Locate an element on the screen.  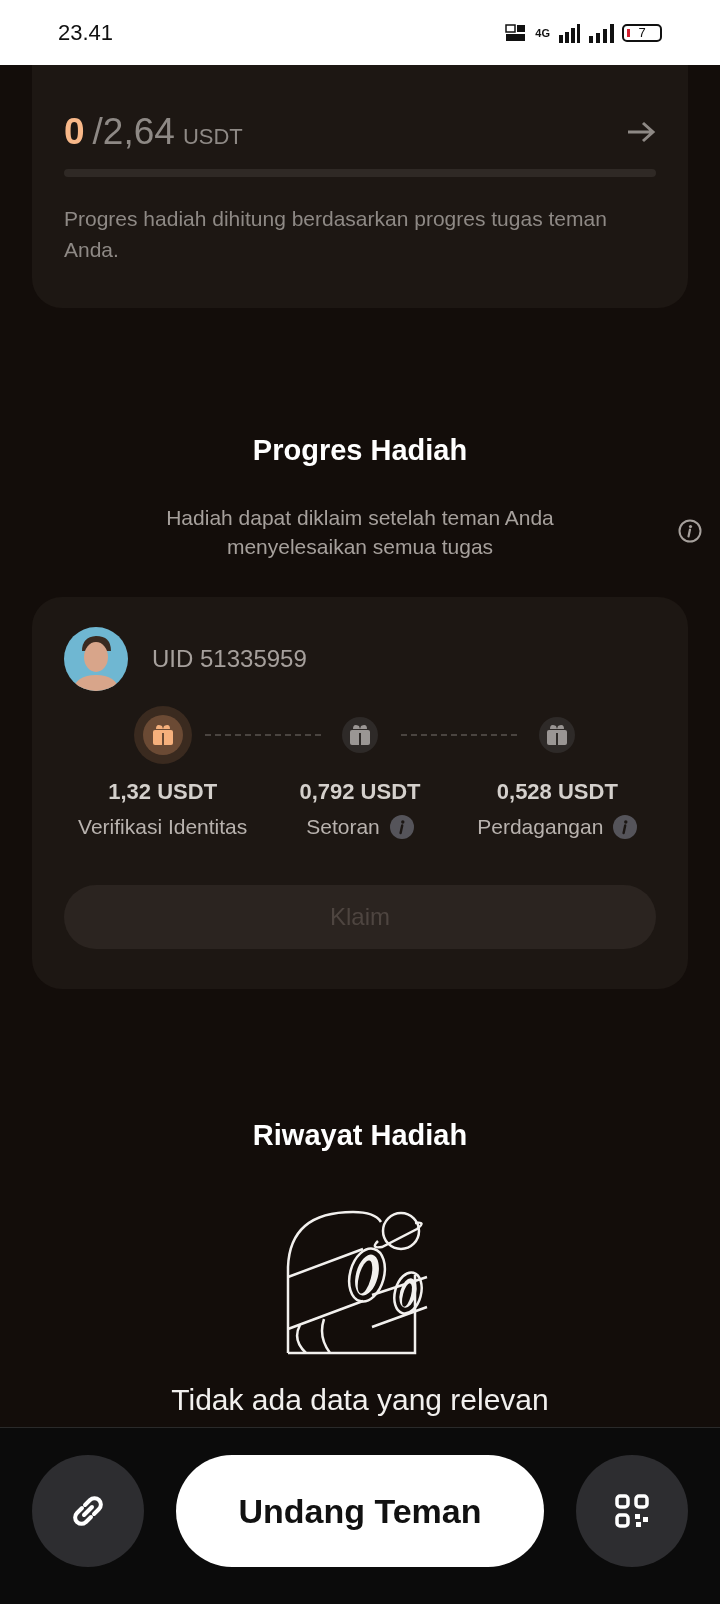
currency-label: USDT is located at coordinates (212, 137).